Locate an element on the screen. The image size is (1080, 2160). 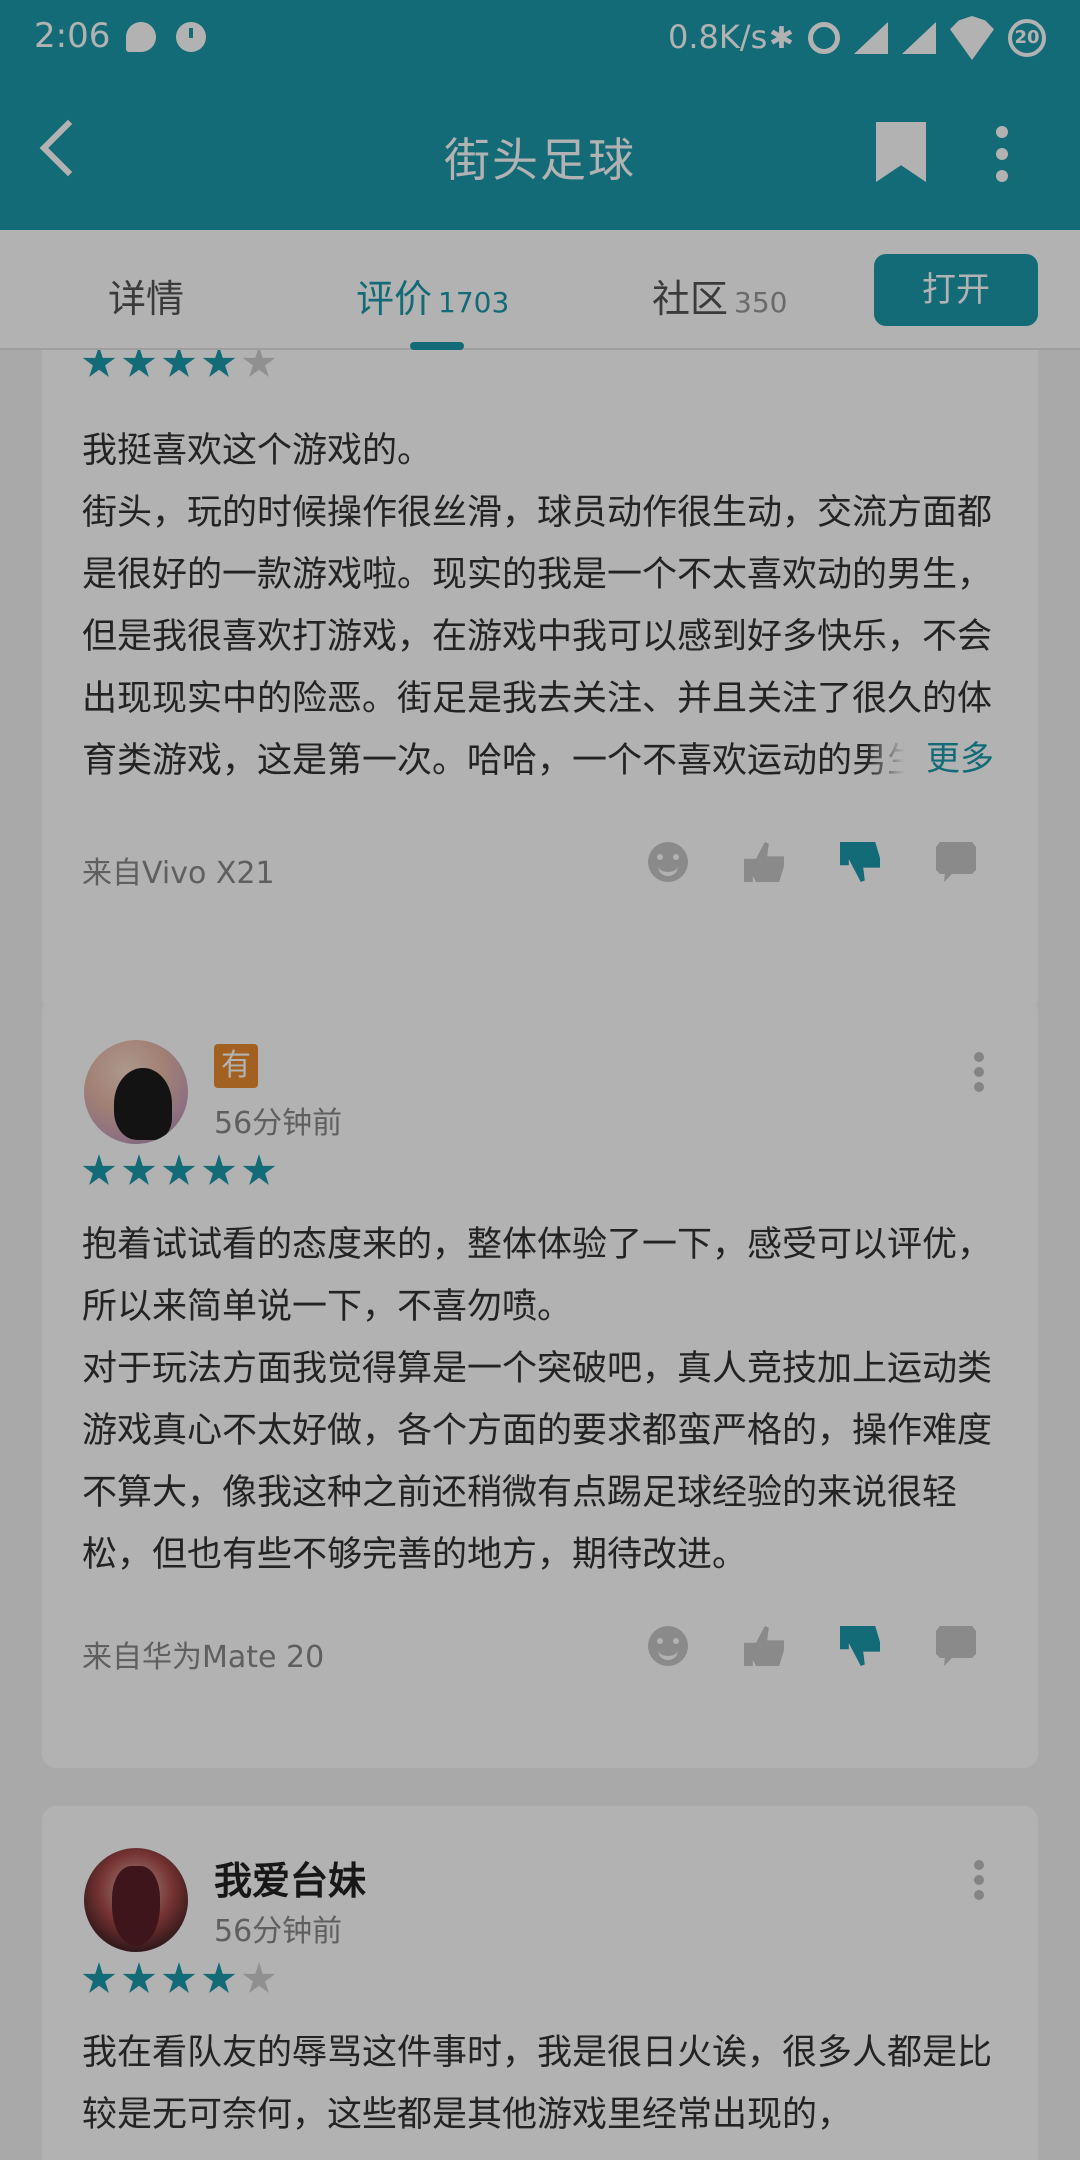
status-icons: ✱ 20 is located at coordinates (907, 38).